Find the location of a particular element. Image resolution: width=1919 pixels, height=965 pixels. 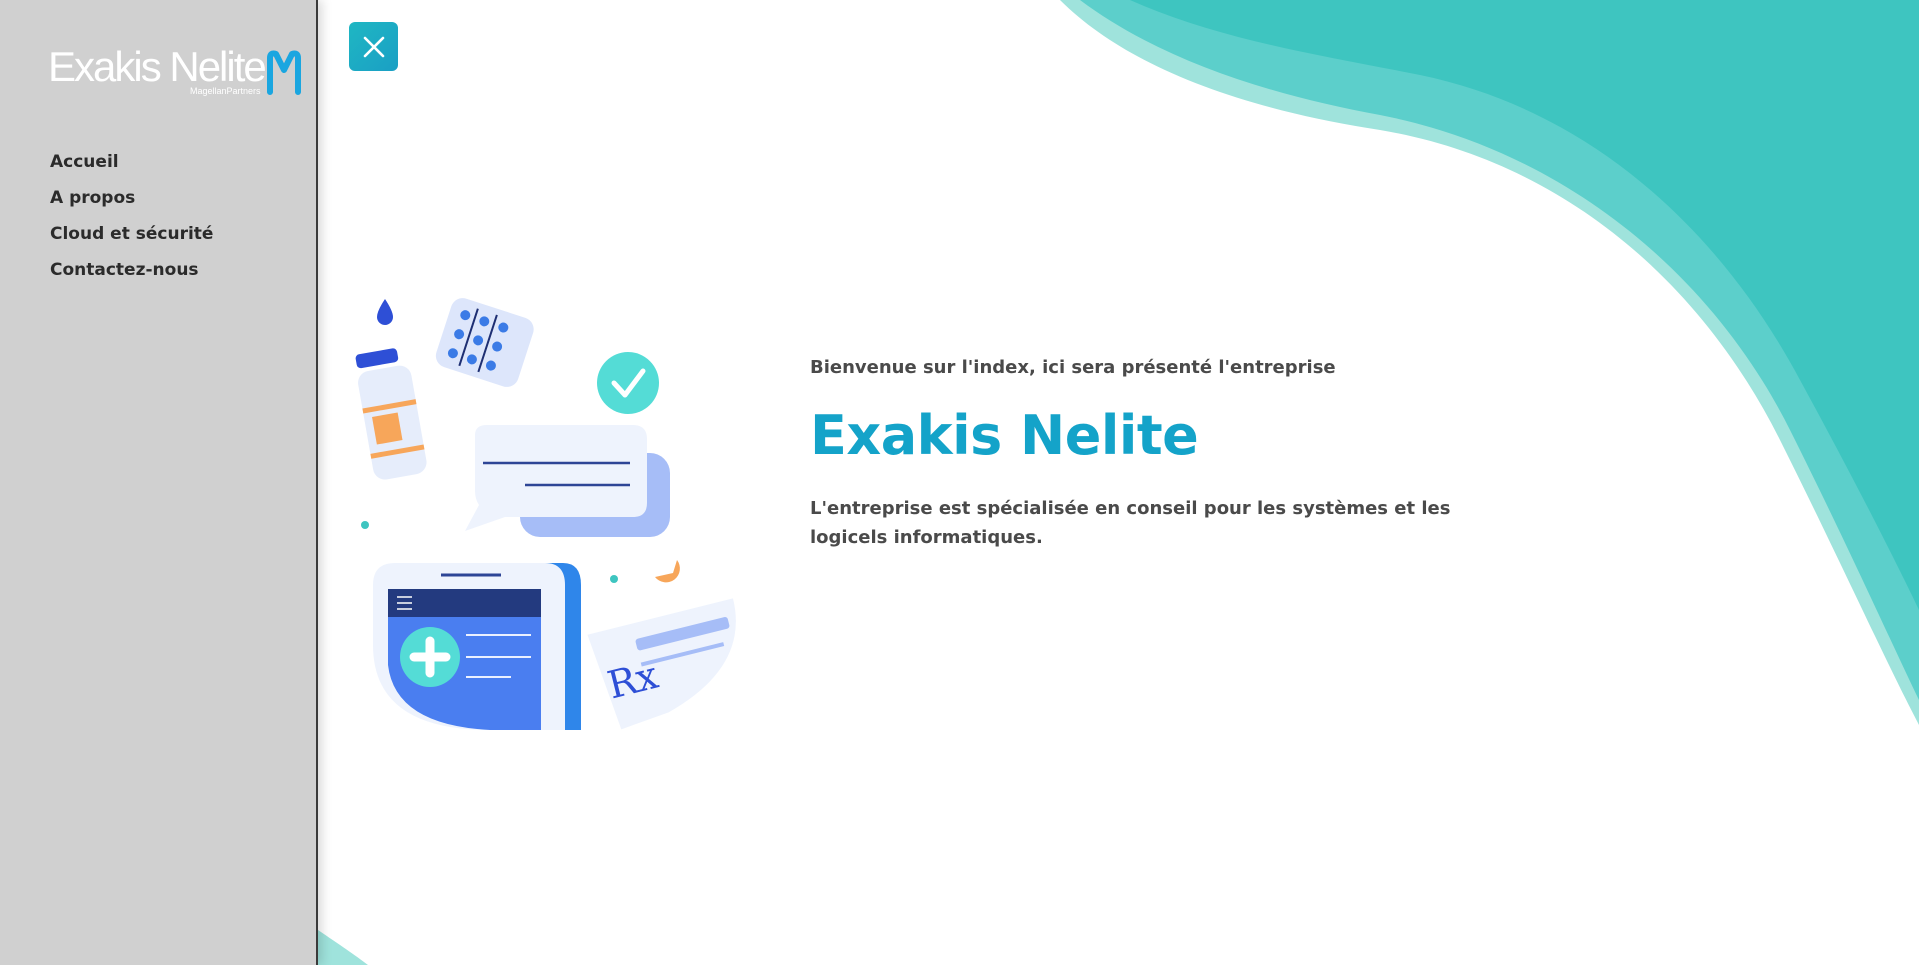

brand-logo: Exakis Nelite MagellanPartners is located at coordinates (177, 72).